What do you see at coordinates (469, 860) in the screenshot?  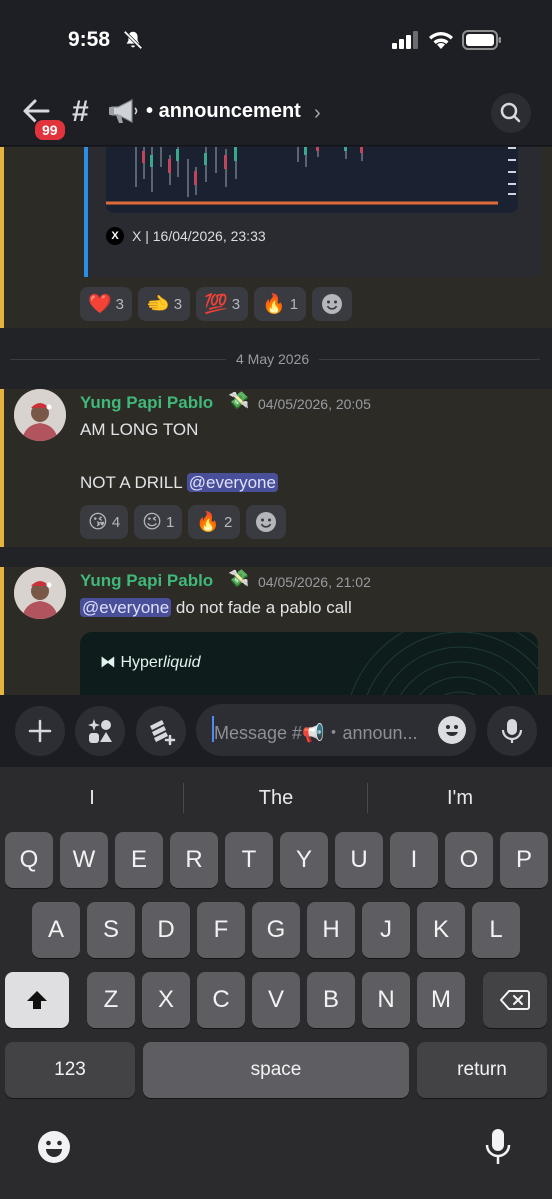 I see `key-o: O` at bounding box center [469, 860].